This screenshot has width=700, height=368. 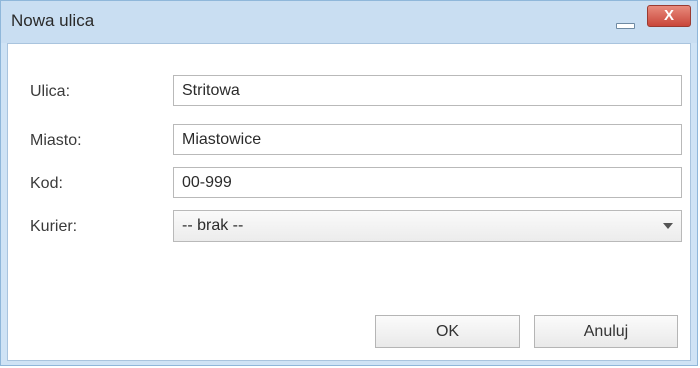 I want to click on courier-select: -- brak --, so click(x=427, y=226).